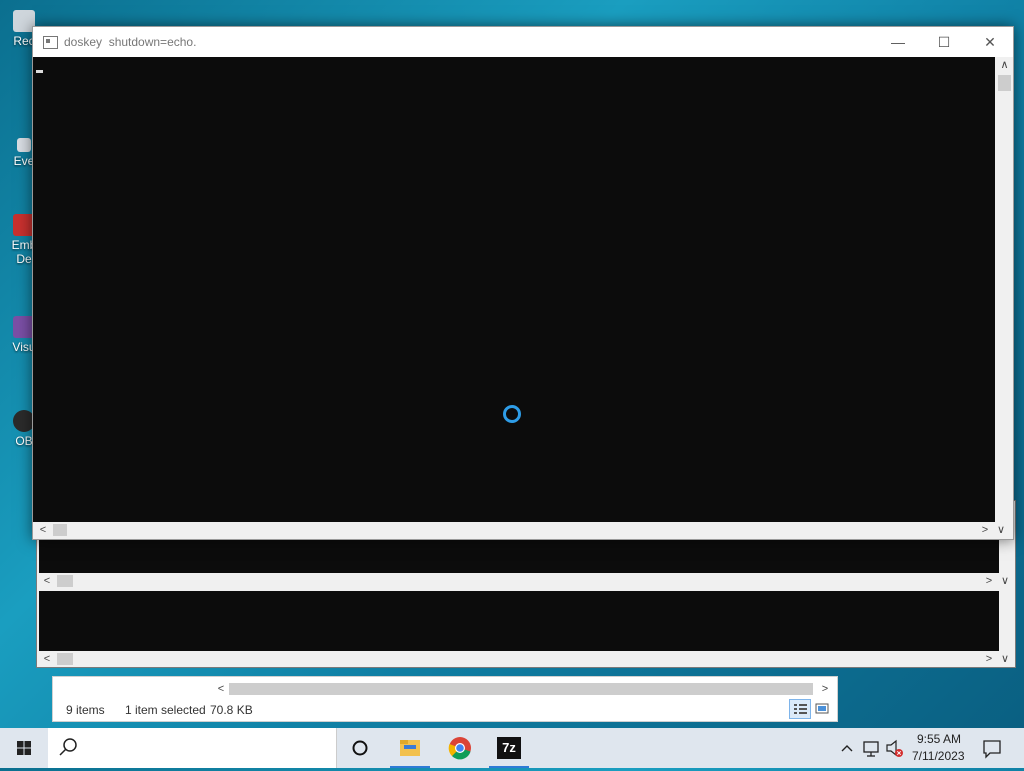 This screenshot has height=771, width=1024. I want to click on task-view-button, so click(360, 748).